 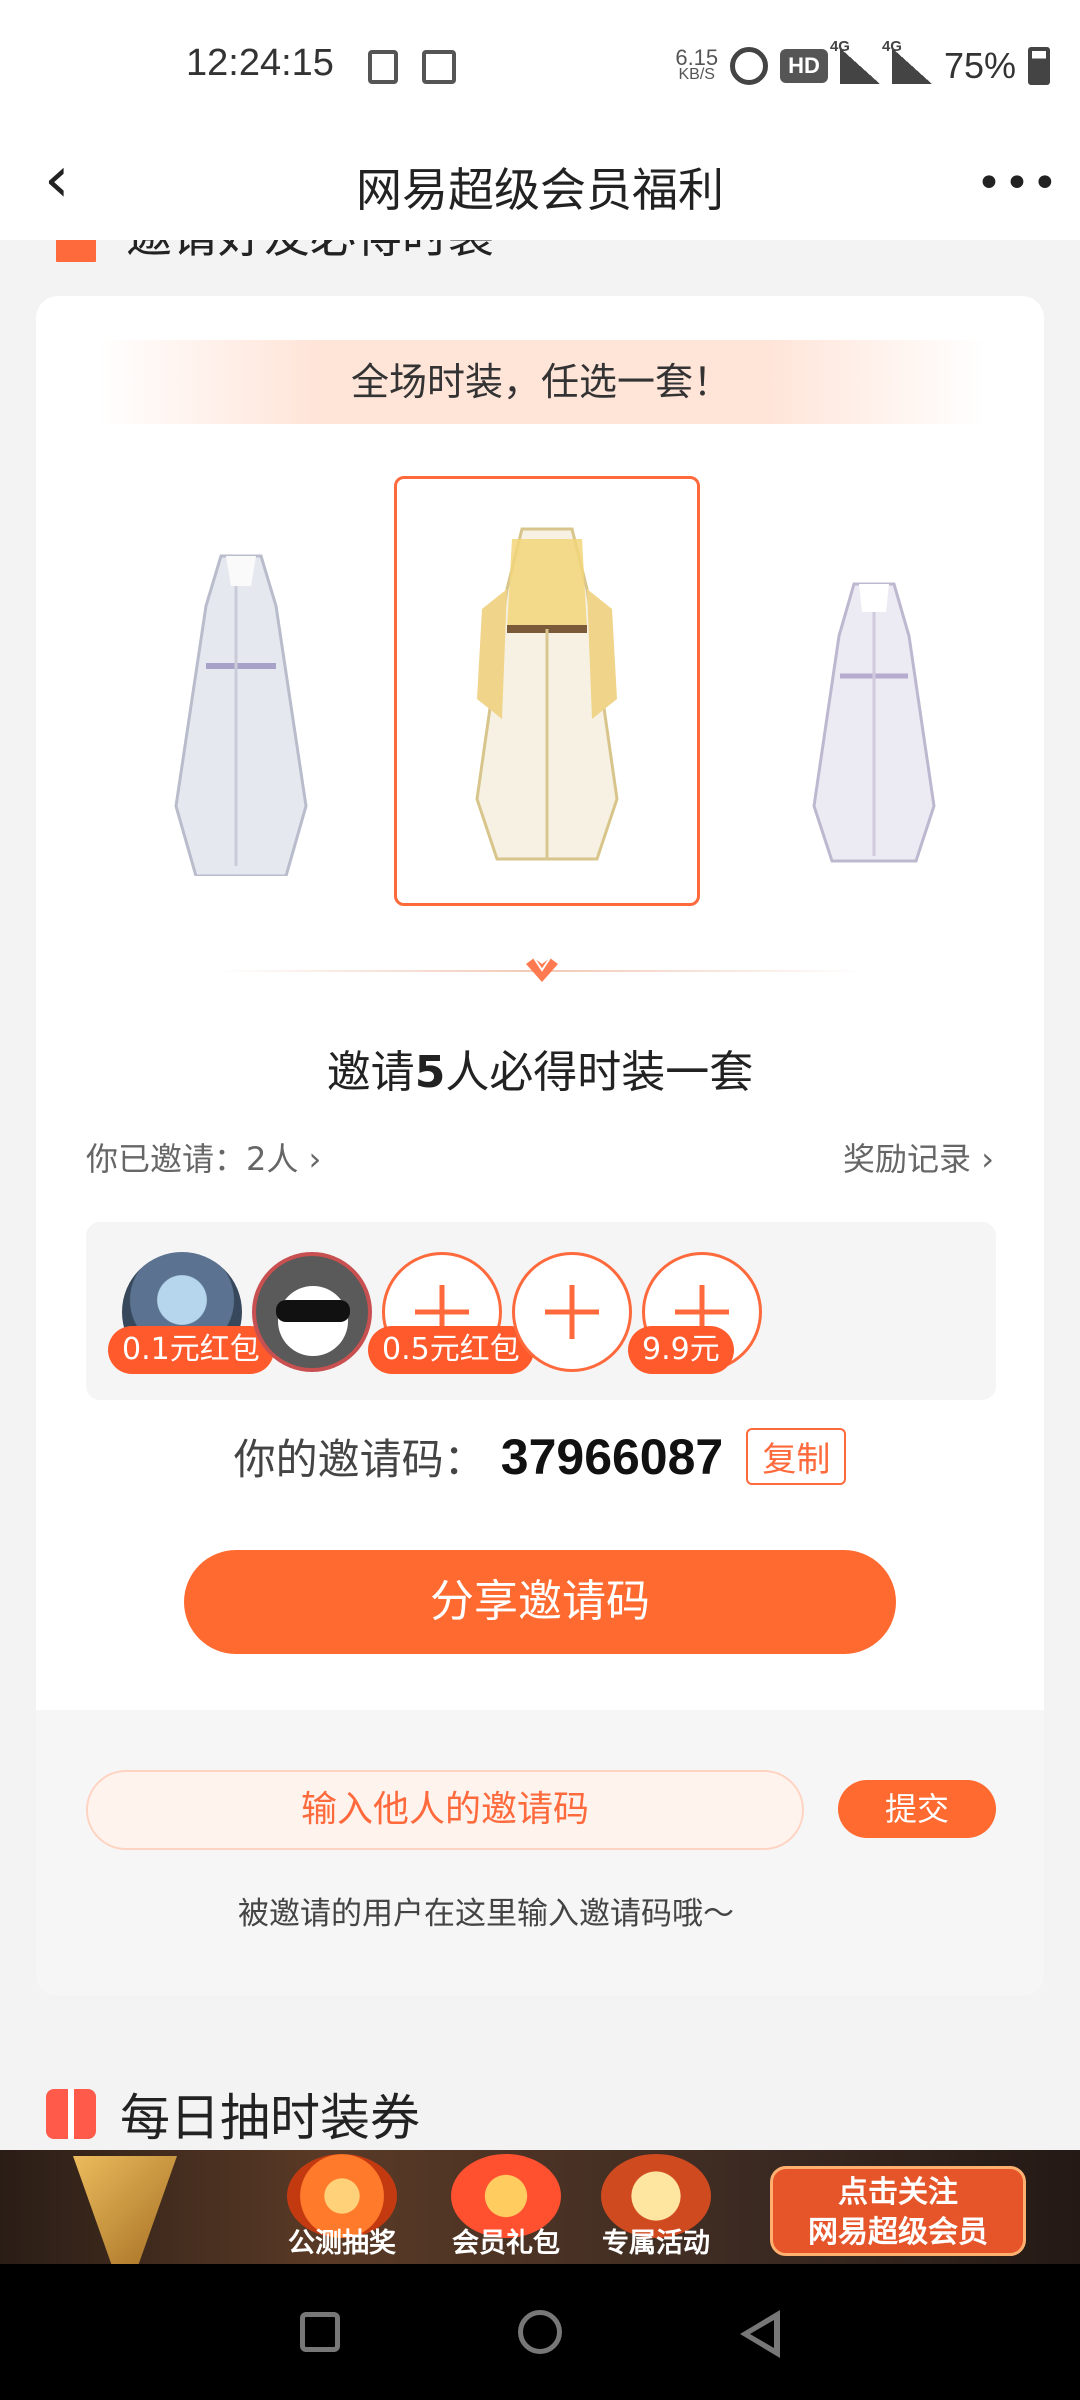 What do you see at coordinates (917, 1809) in the screenshot?
I see `submit-code-button: 提交` at bounding box center [917, 1809].